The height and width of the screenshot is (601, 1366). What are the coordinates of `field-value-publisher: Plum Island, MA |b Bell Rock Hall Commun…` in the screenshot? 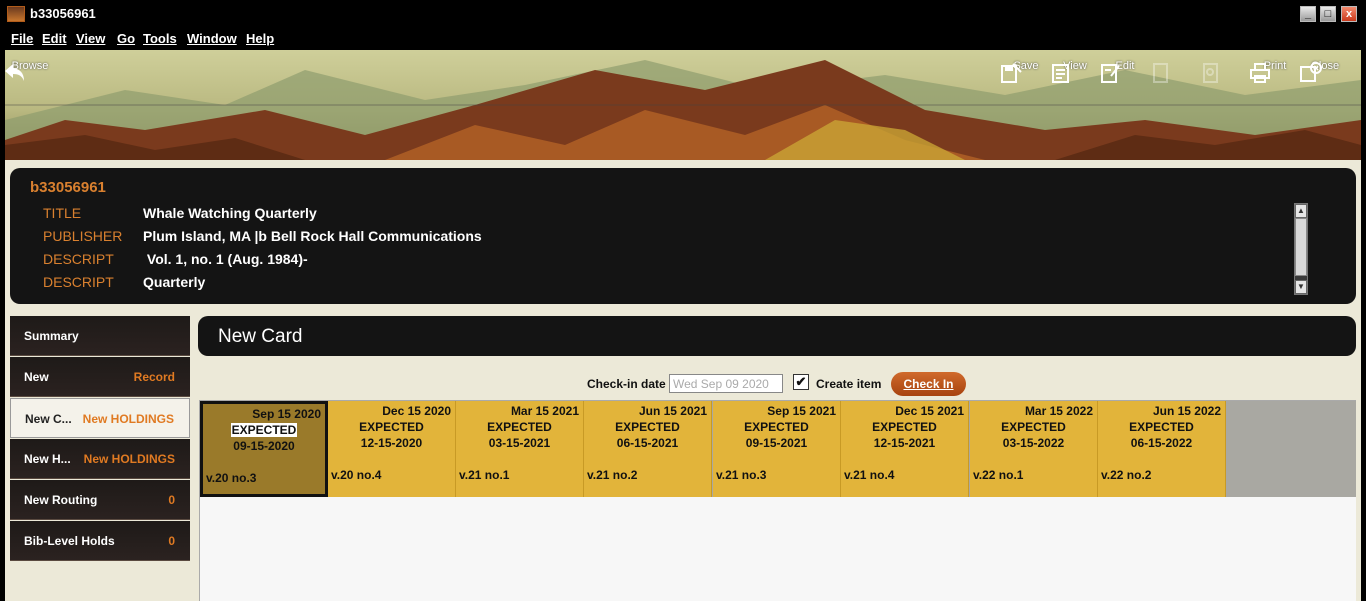 It's located at (312, 236).